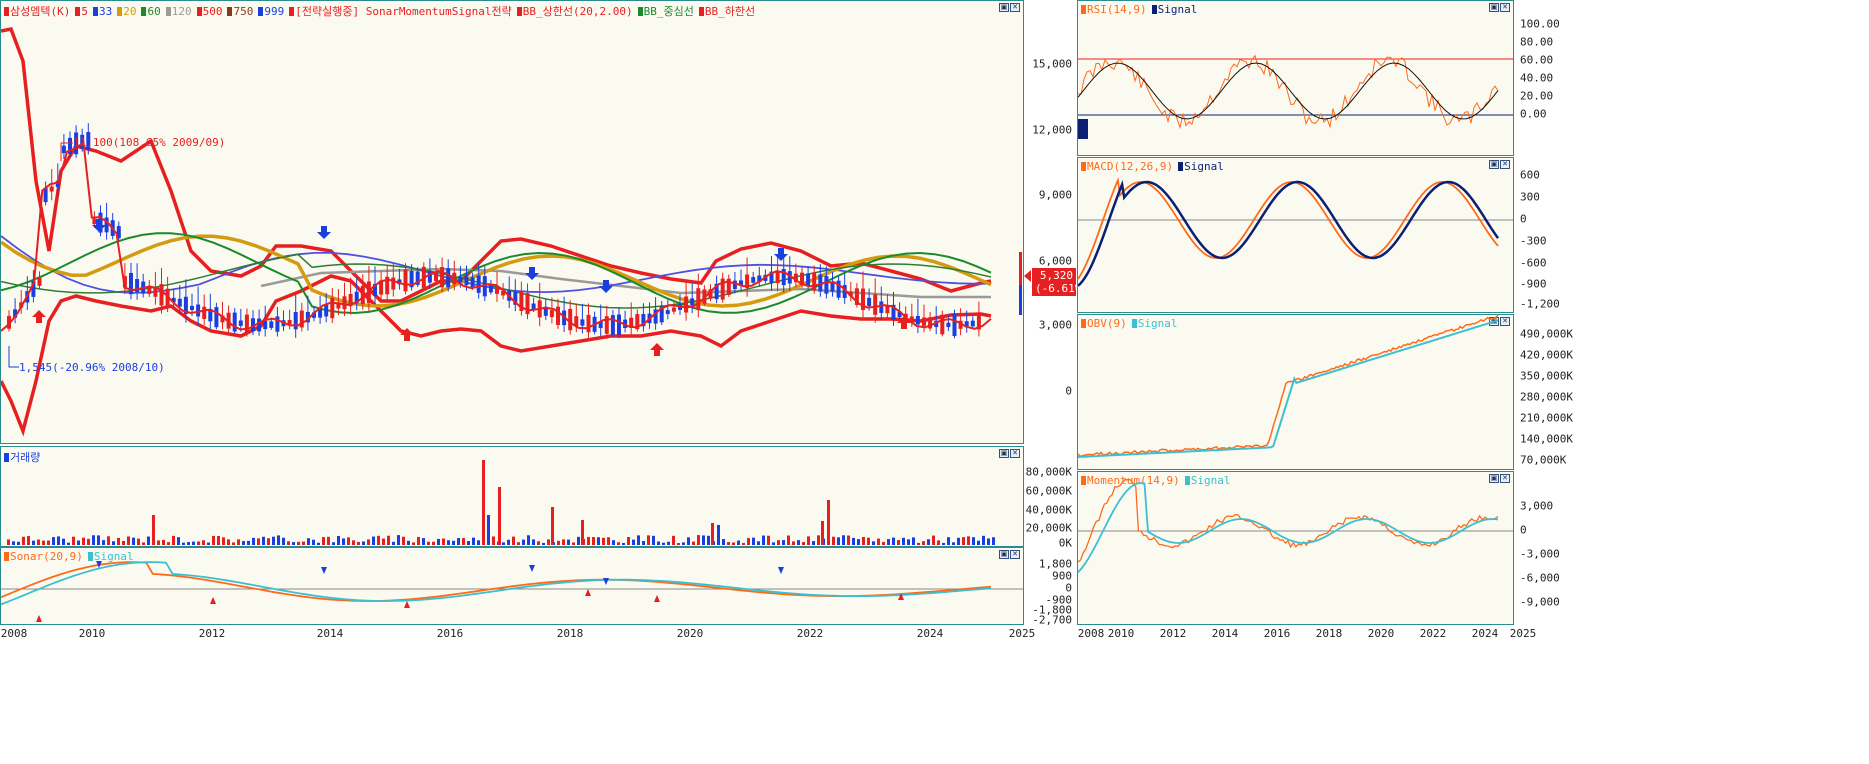 Image resolution: width=1869 pixels, height=764 pixels. I want to click on current-price: 5,320, so click(1056, 275).